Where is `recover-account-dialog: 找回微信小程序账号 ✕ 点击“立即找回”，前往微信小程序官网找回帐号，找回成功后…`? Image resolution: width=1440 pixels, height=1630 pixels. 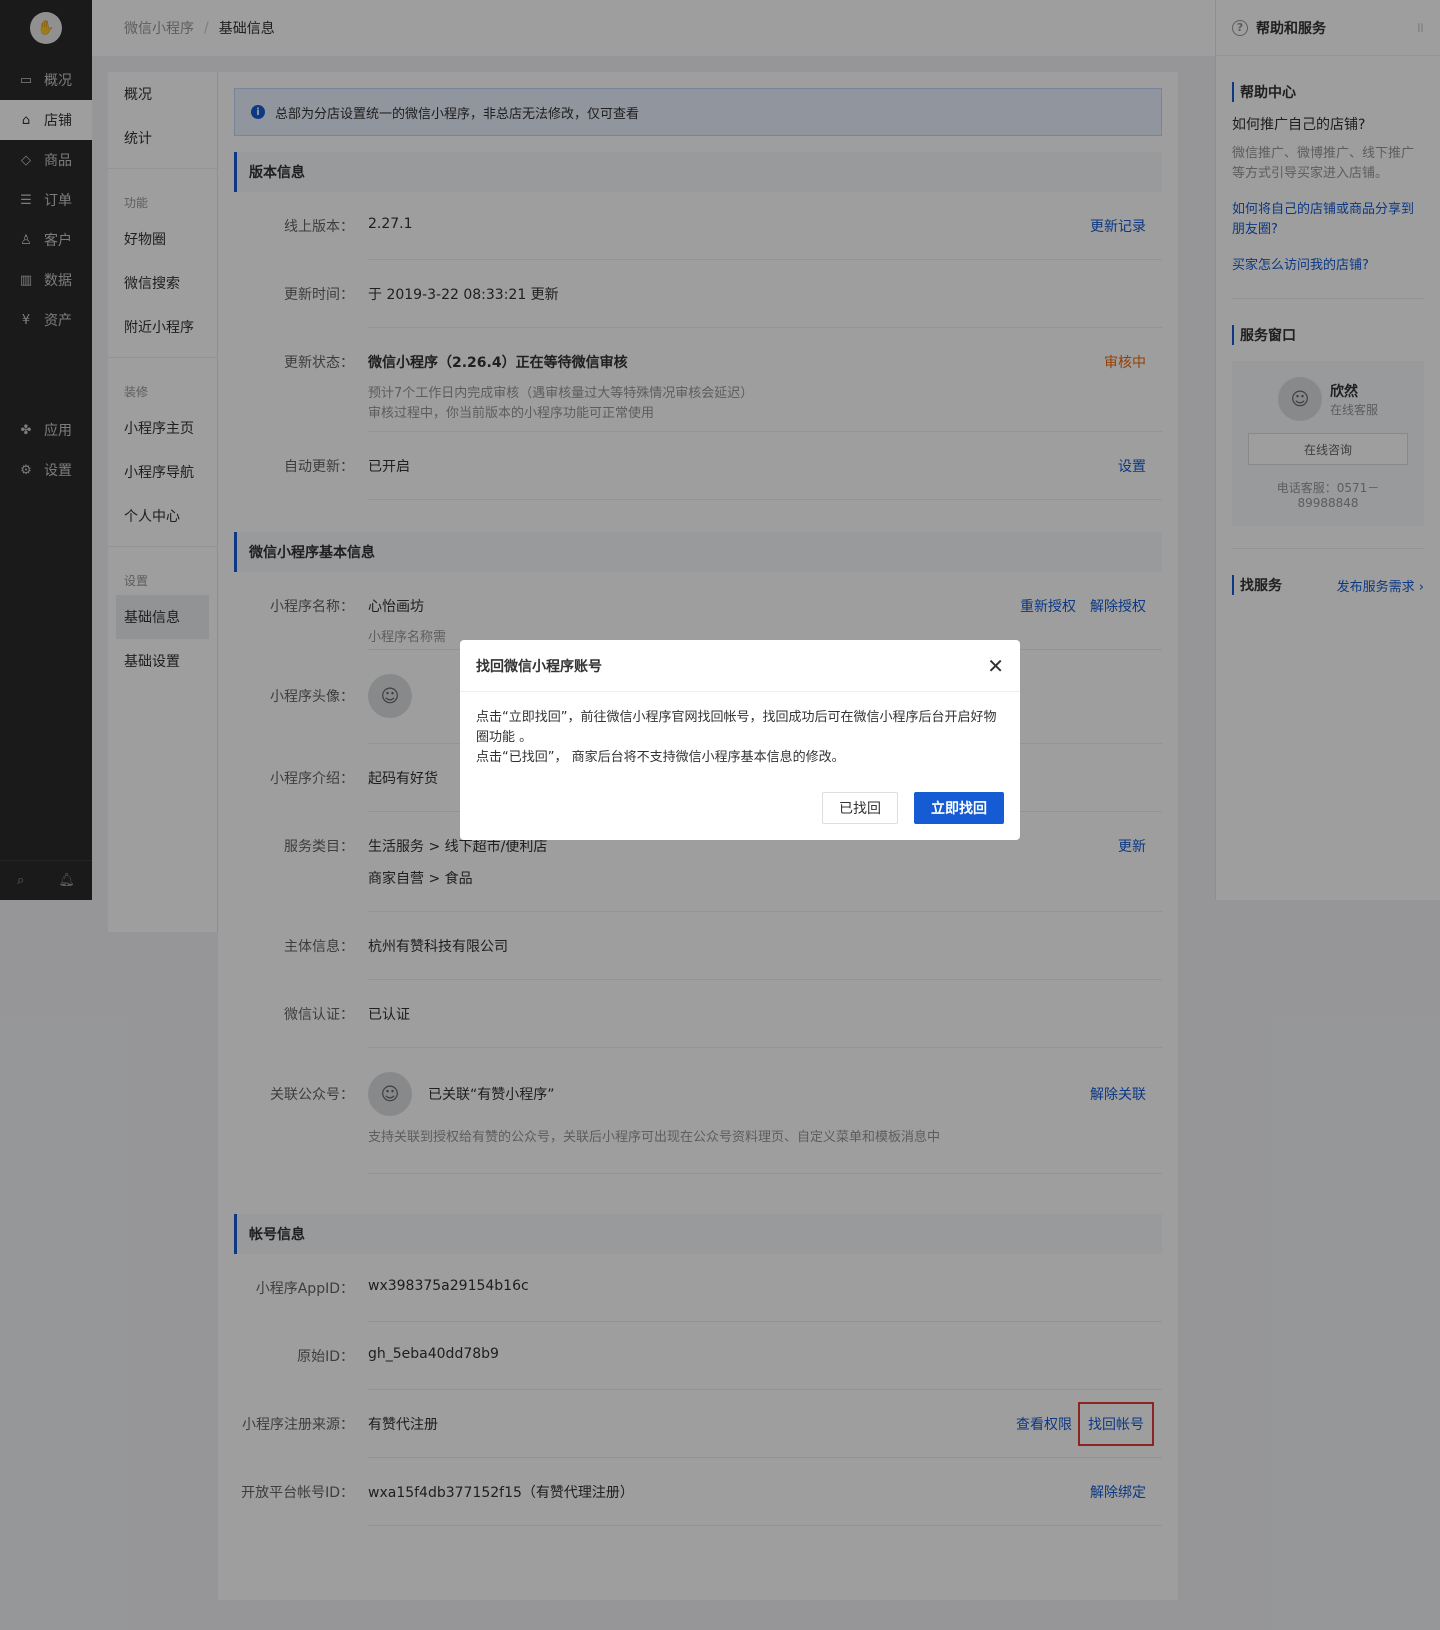
recover-account-dialog: 找回微信小程序账号 ✕ 点击“立即找回”，前往微信小程序官网找回帐号，找回成功后… is located at coordinates (740, 740).